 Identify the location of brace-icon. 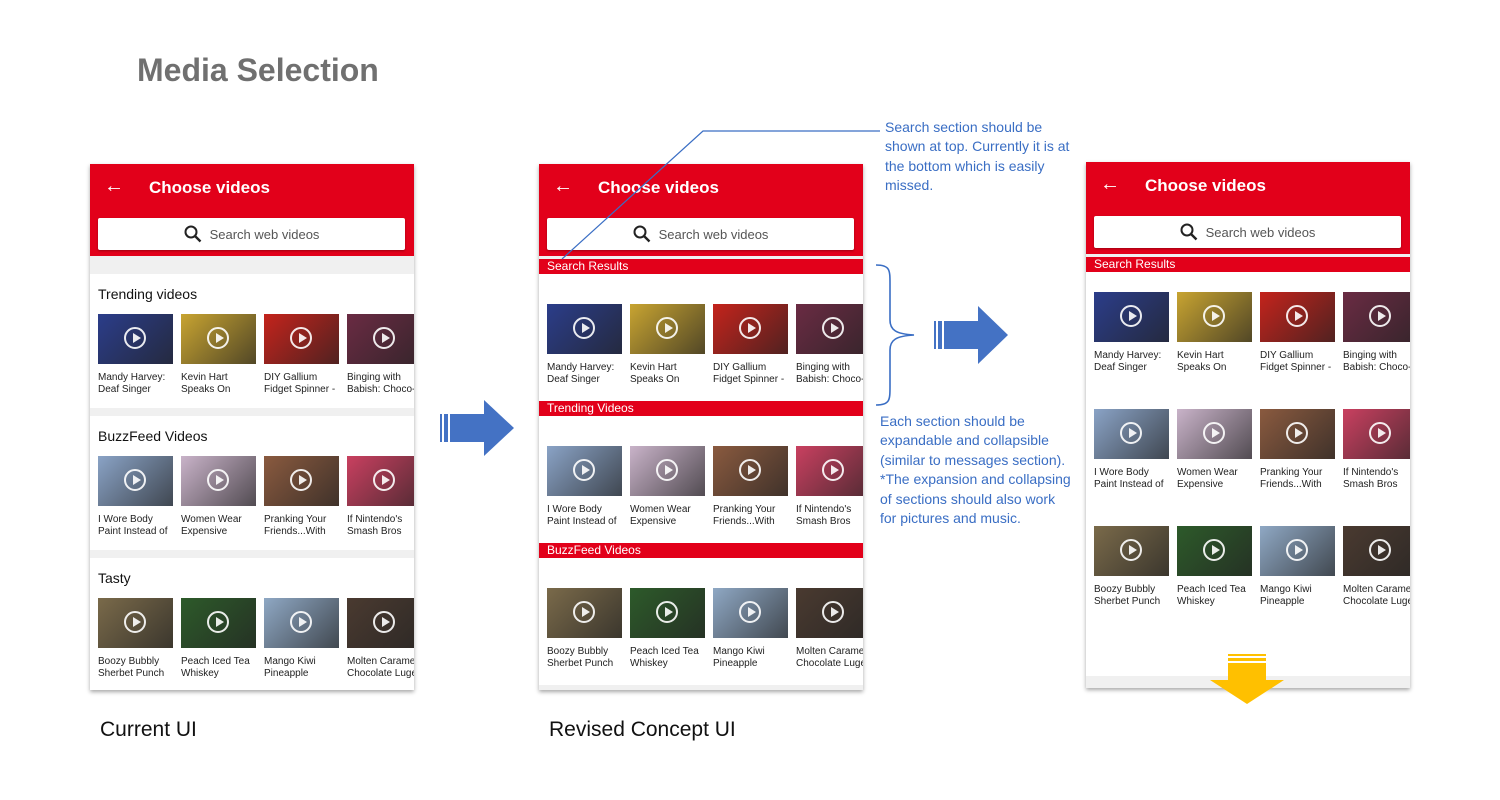
(895, 335).